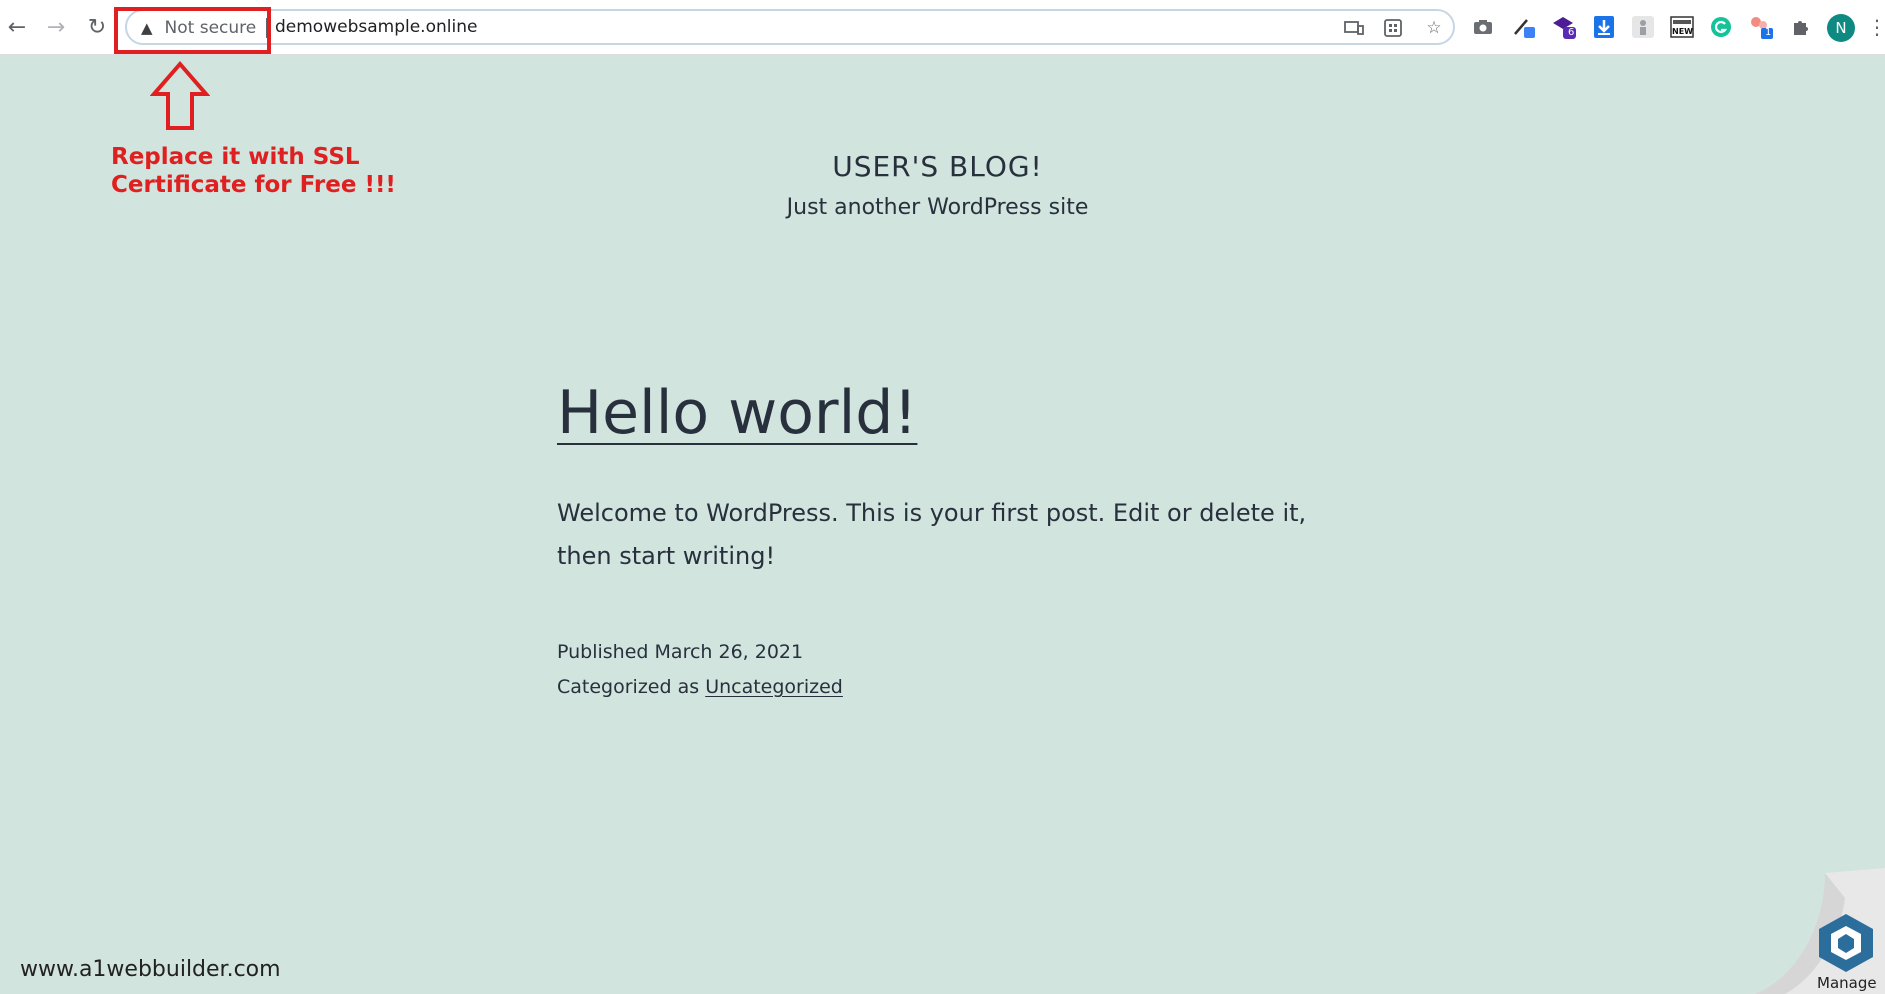  I want to click on extension-badge-count-2: 1, so click(1768, 32).